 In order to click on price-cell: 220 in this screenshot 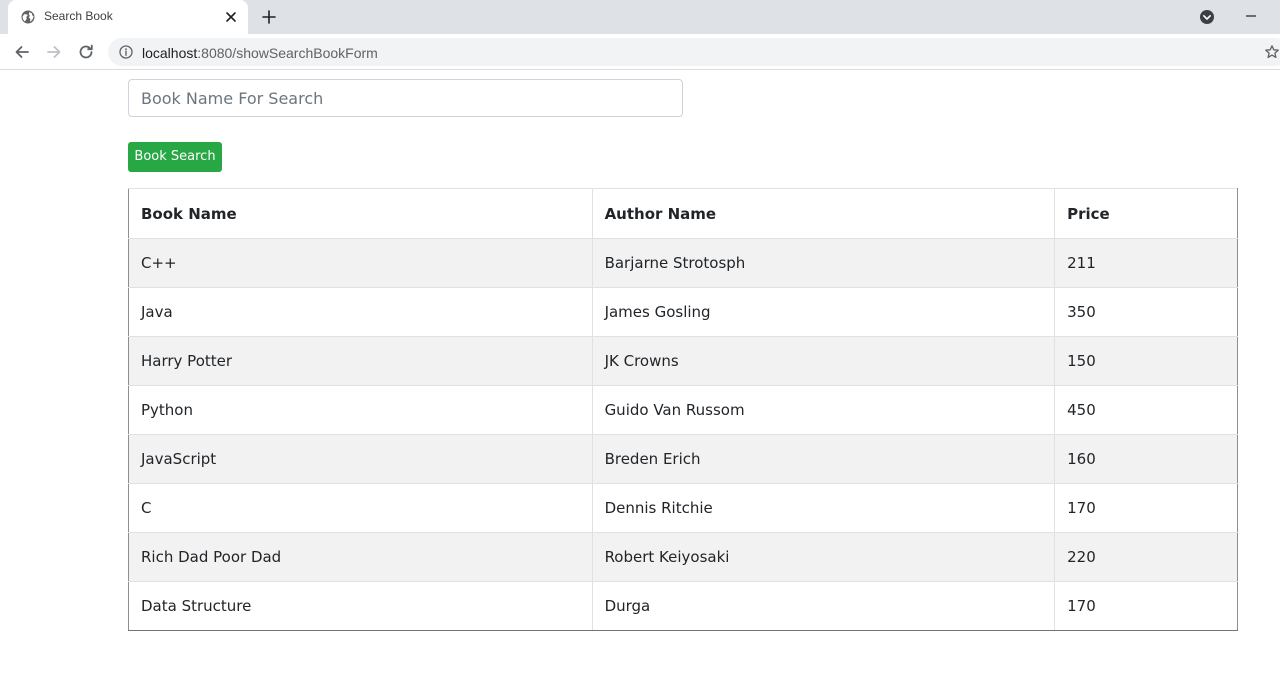, I will do `click(1146, 557)`.